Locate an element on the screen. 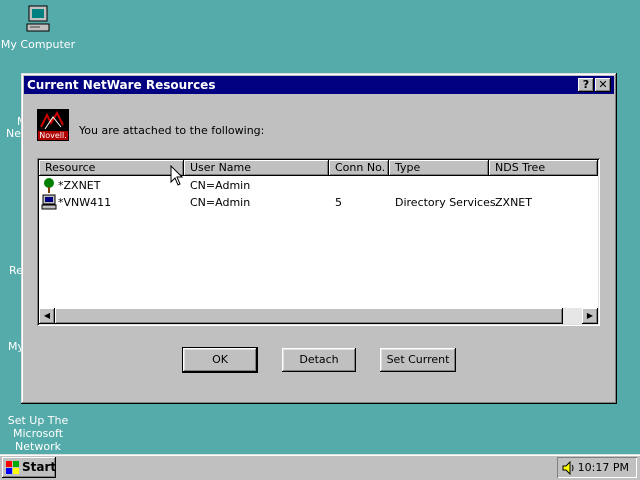 The width and height of the screenshot is (640, 480). scroll-left-button: ◀ is located at coordinates (47, 316).